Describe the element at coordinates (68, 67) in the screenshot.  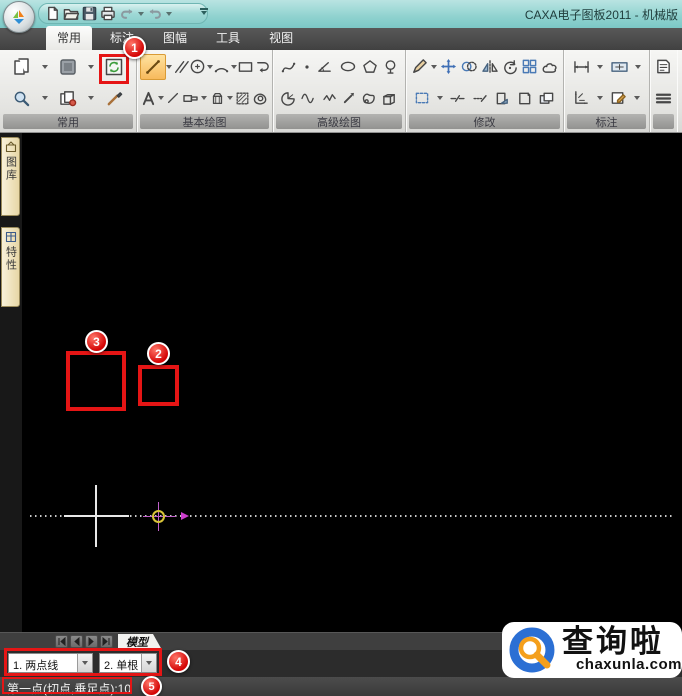
I see `copy-block-icon` at that location.